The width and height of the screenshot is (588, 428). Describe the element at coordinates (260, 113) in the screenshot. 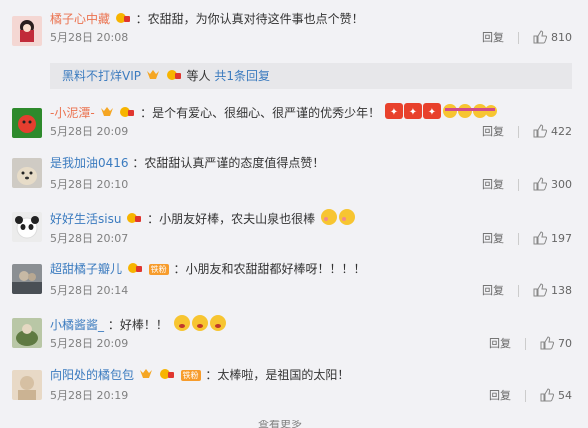

I see `comment-text: ：是个有爱心、很细心、很严谨的优秀少年！` at that location.